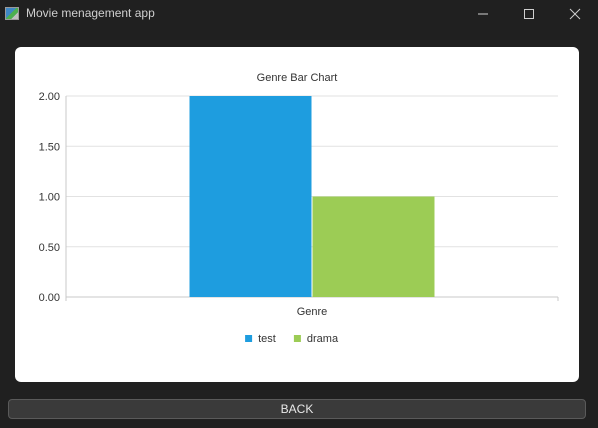 The height and width of the screenshot is (428, 598). Describe the element at coordinates (312, 312) in the screenshot. I see `x-category-label: Genre` at that location.